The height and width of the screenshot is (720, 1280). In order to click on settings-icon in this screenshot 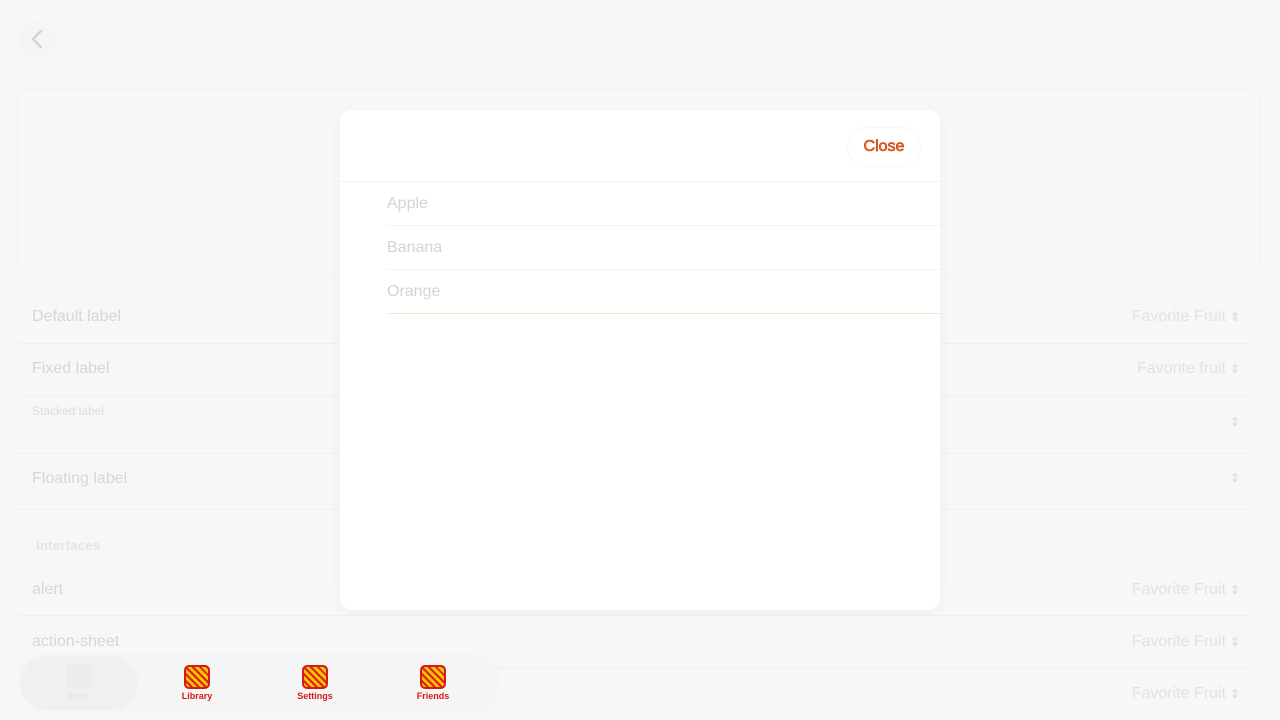, I will do `click(315, 677)`.